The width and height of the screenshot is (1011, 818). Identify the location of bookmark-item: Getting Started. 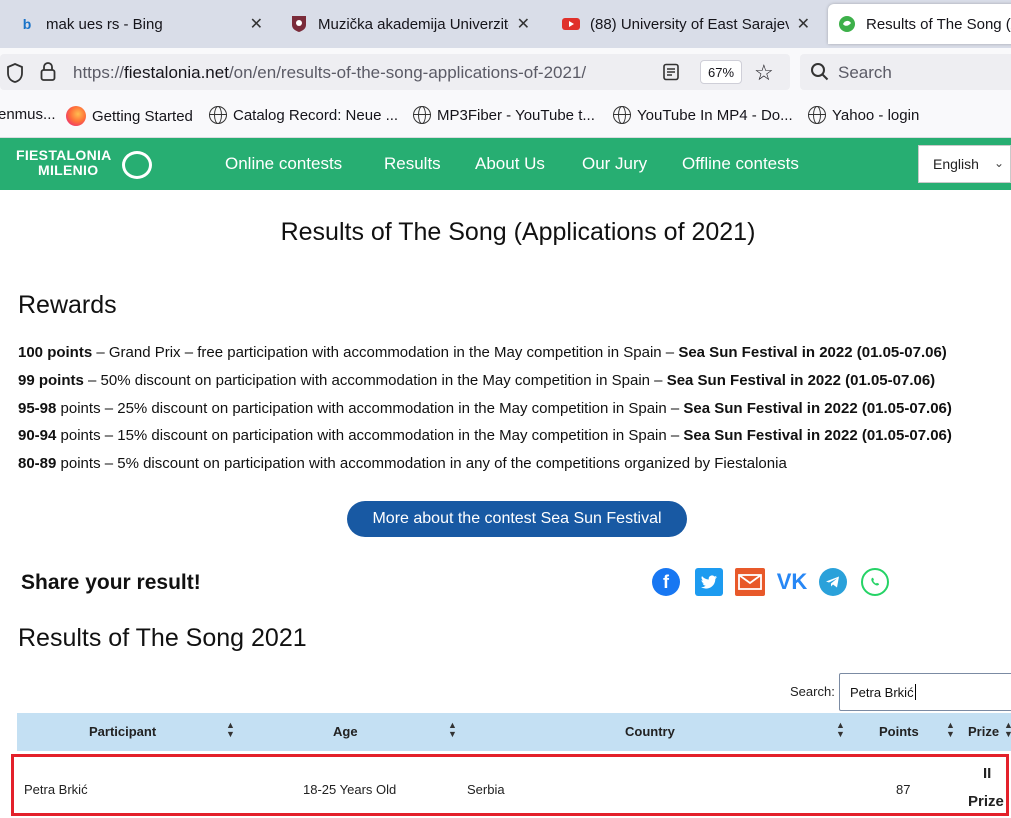
(129, 116).